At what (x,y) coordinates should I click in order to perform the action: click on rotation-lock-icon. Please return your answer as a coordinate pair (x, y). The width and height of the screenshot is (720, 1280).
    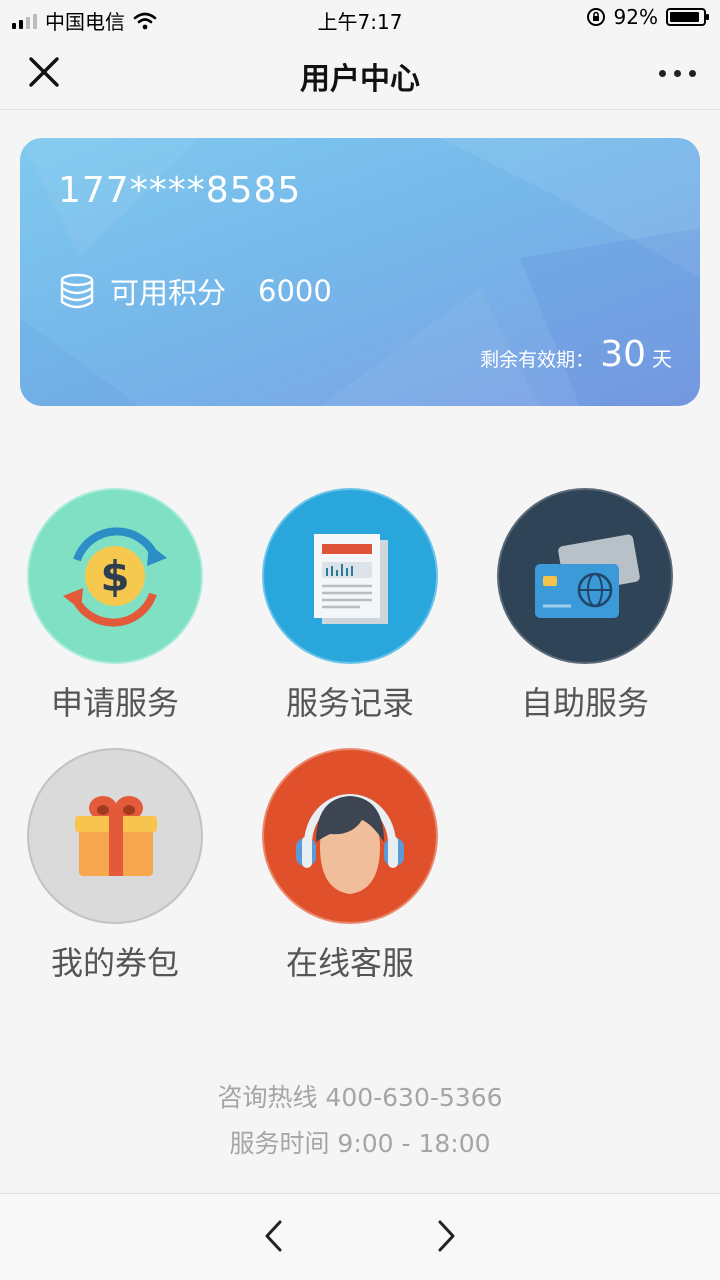
    Looking at the image, I should click on (595, 17).